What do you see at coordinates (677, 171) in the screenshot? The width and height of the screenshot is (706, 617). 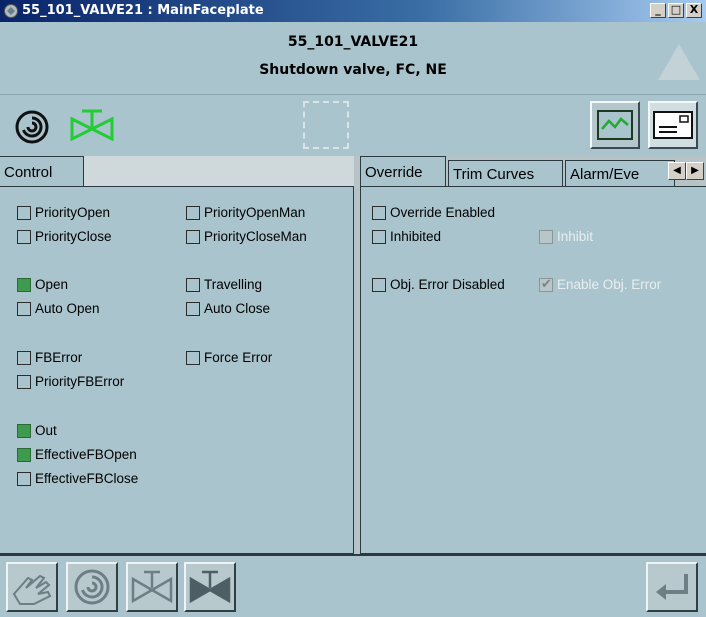 I see `tab-scroll-left-button: ◀` at bounding box center [677, 171].